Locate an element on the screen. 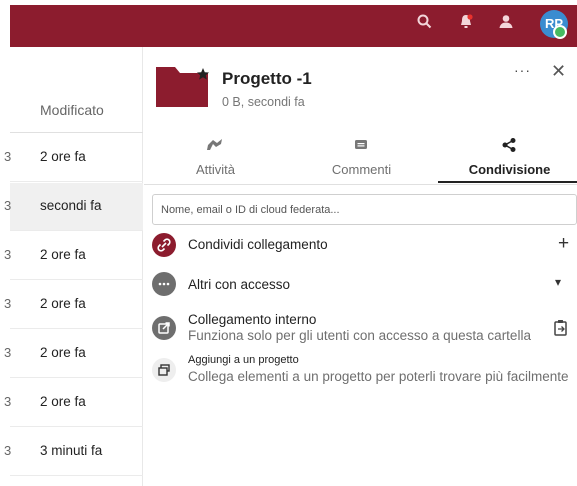 Image resolution: width=577 pixels, height=486 pixels. share-search-input is located at coordinates (364, 209).